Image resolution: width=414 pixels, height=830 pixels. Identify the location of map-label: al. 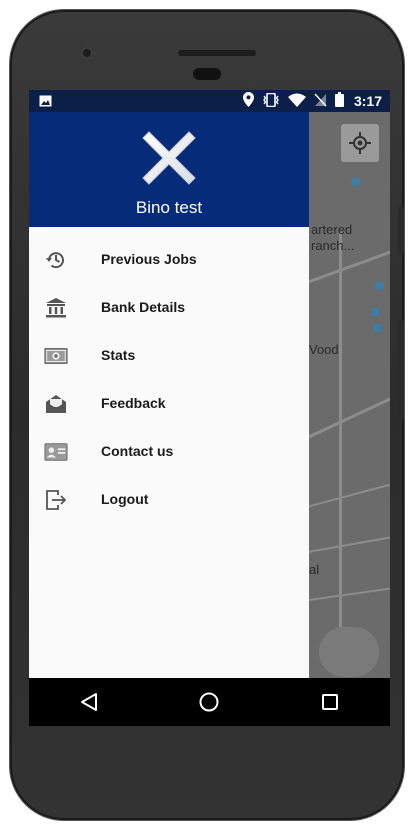
(314, 569).